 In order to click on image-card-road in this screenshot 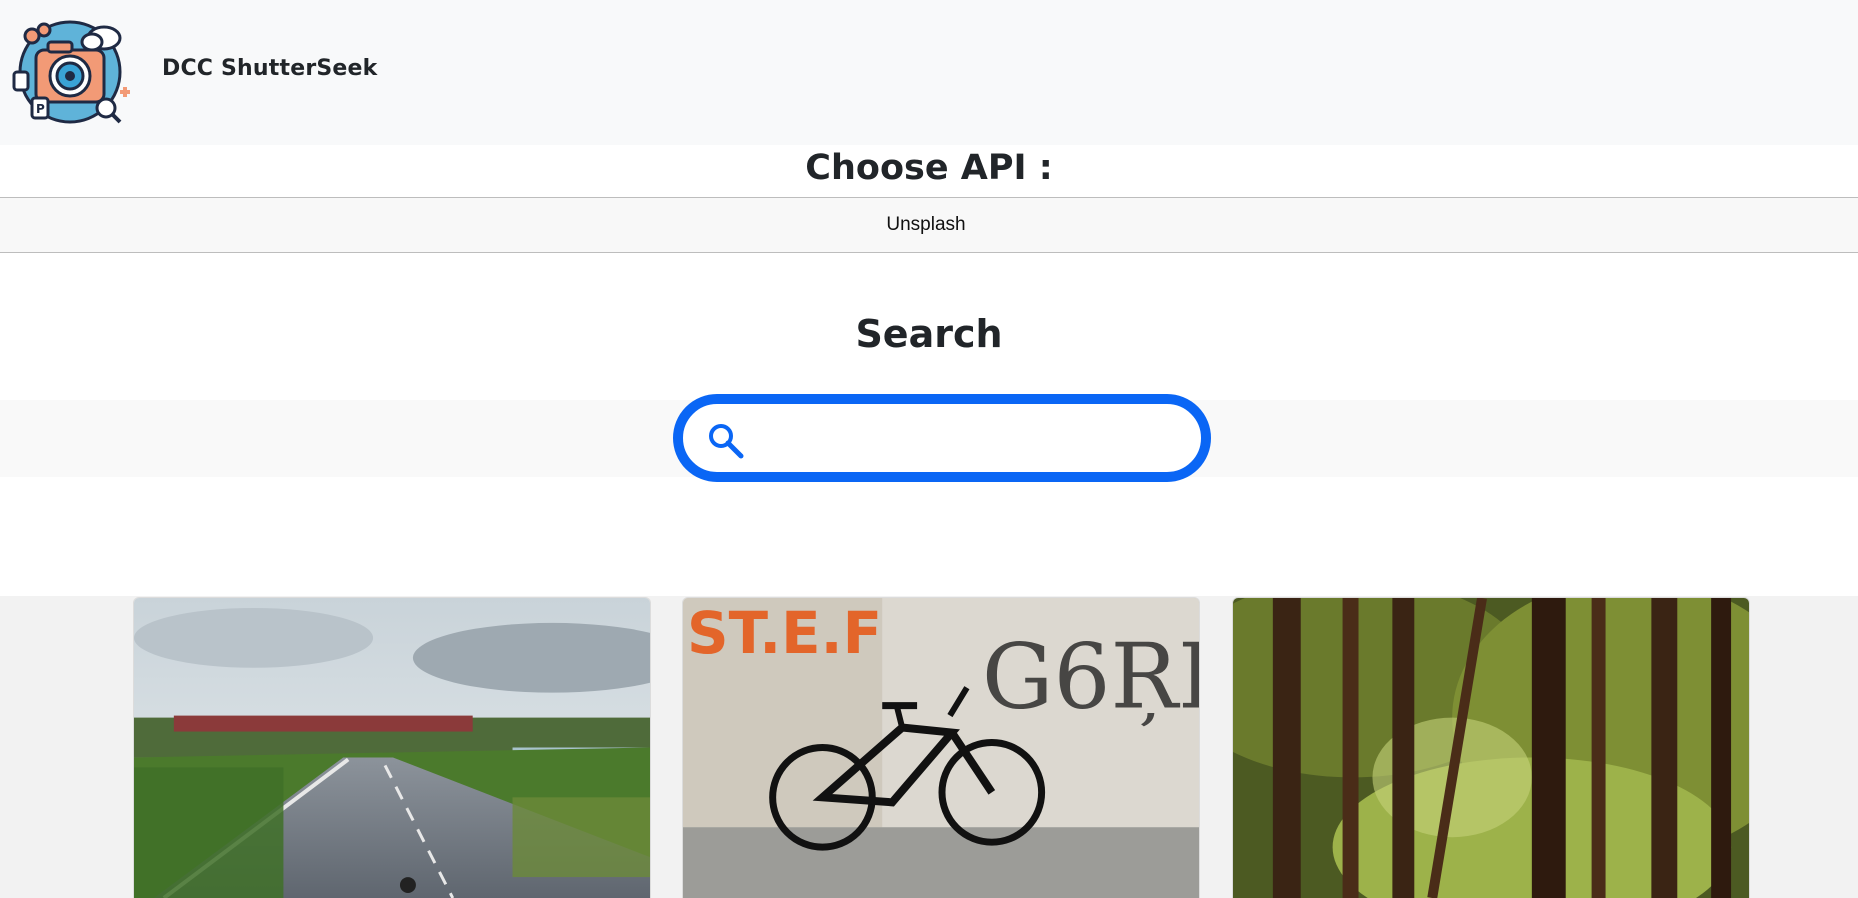, I will do `click(392, 747)`.